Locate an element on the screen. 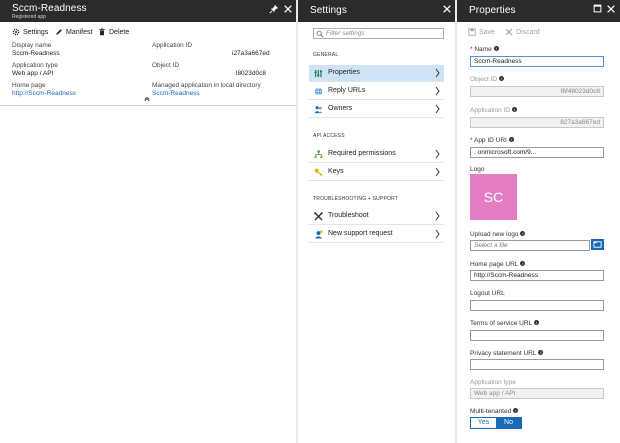 Image resolution: width=620 pixels, height=443 pixels. app-blade-subtitle: Registered app is located at coordinates (29, 17).